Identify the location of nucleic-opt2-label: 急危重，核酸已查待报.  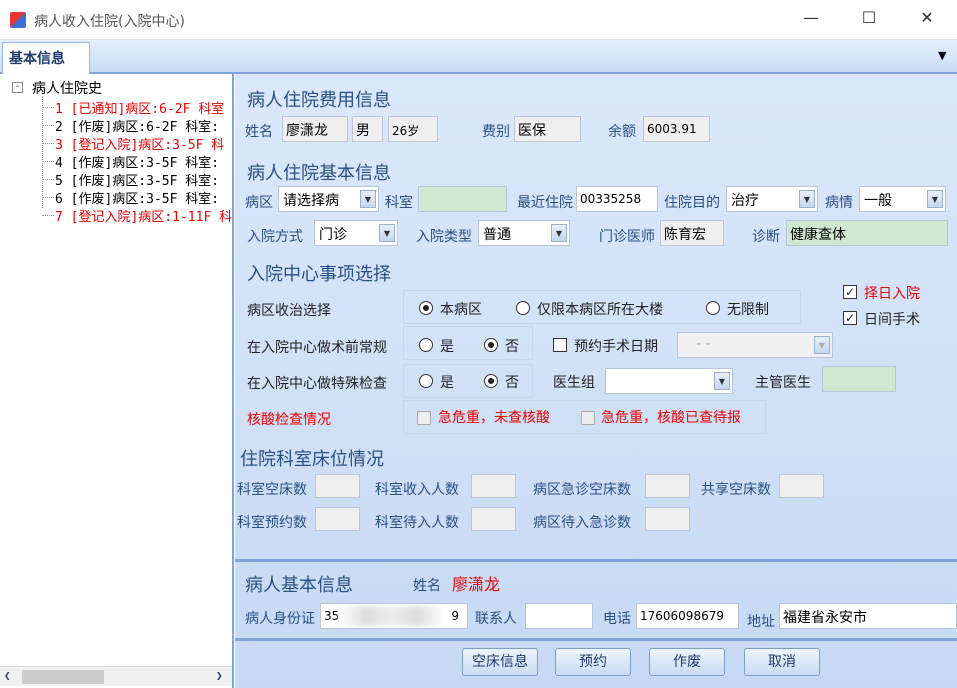
(671, 417).